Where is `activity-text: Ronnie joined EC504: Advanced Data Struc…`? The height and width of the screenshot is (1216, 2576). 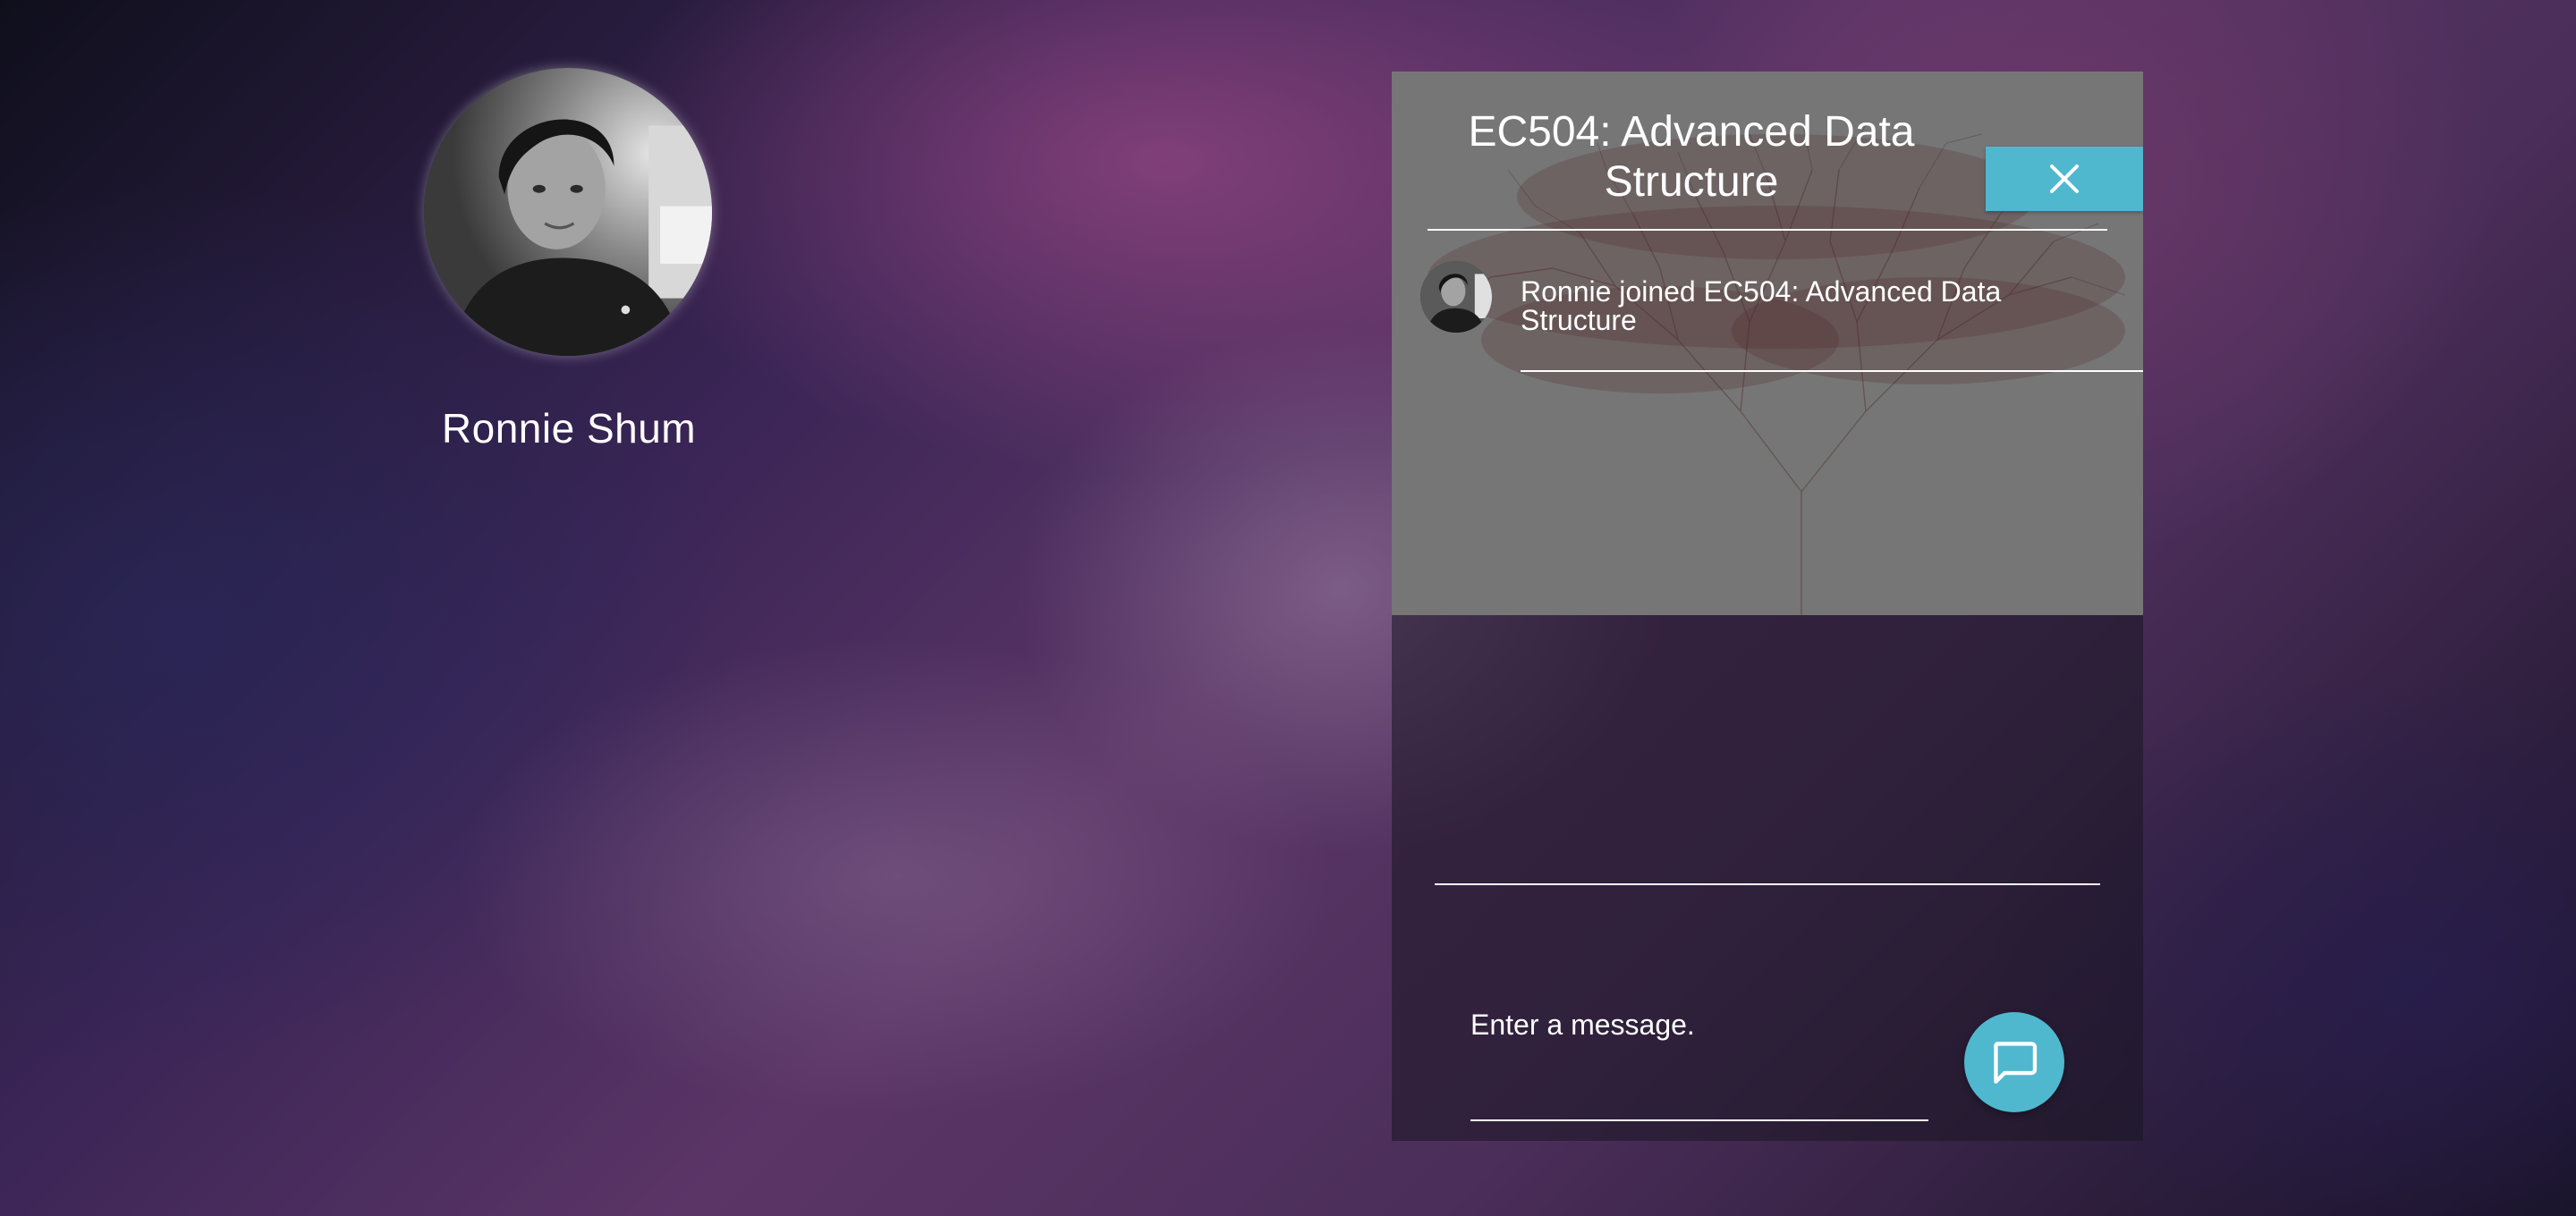
activity-text: Ronnie joined EC504: Advanced Data Struc… is located at coordinates (1761, 306).